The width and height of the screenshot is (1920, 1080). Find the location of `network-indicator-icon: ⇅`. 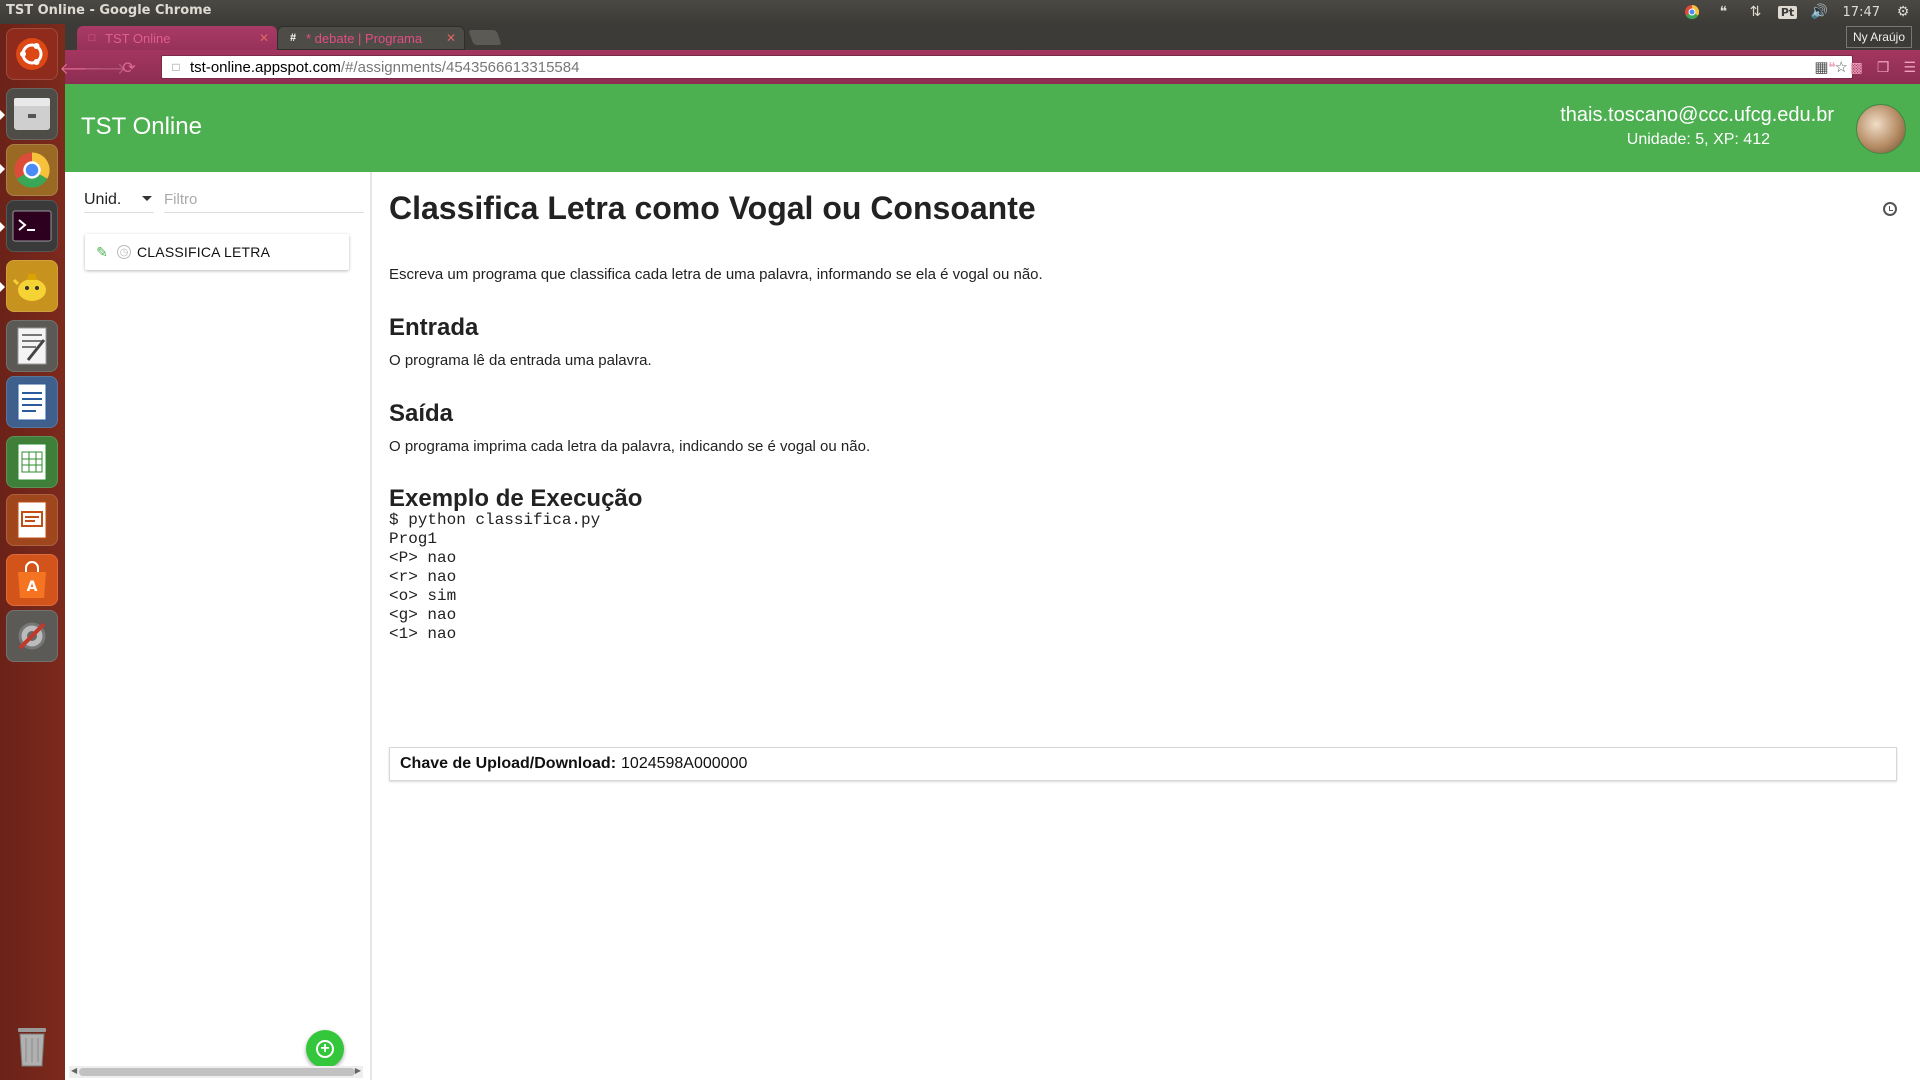

network-indicator-icon: ⇅ is located at coordinates (1756, 12).